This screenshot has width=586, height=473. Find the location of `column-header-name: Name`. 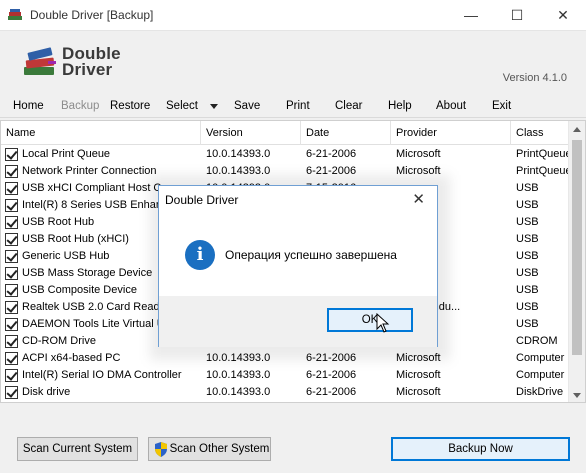

column-header-name: Name is located at coordinates (101, 133).